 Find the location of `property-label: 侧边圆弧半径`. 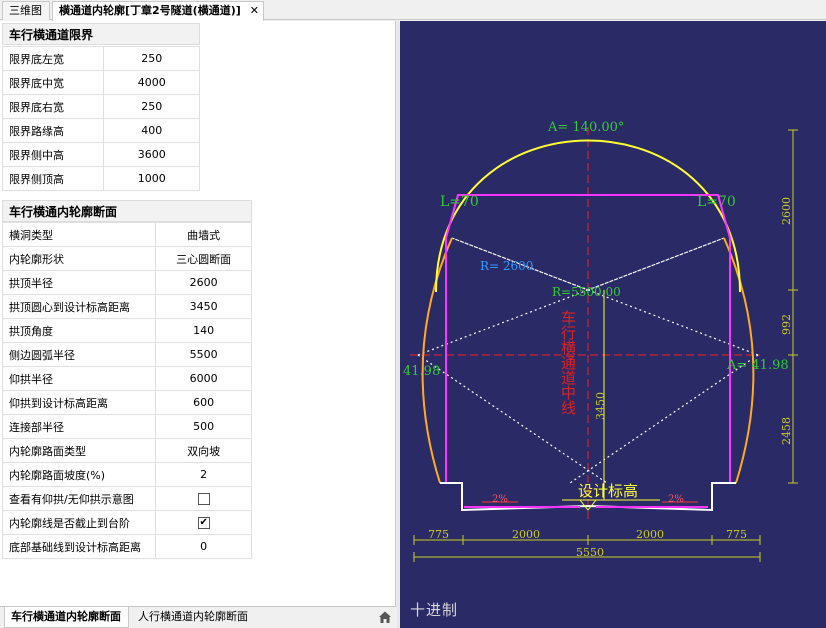

property-label: 侧边圆弧半径 is located at coordinates (79, 354).